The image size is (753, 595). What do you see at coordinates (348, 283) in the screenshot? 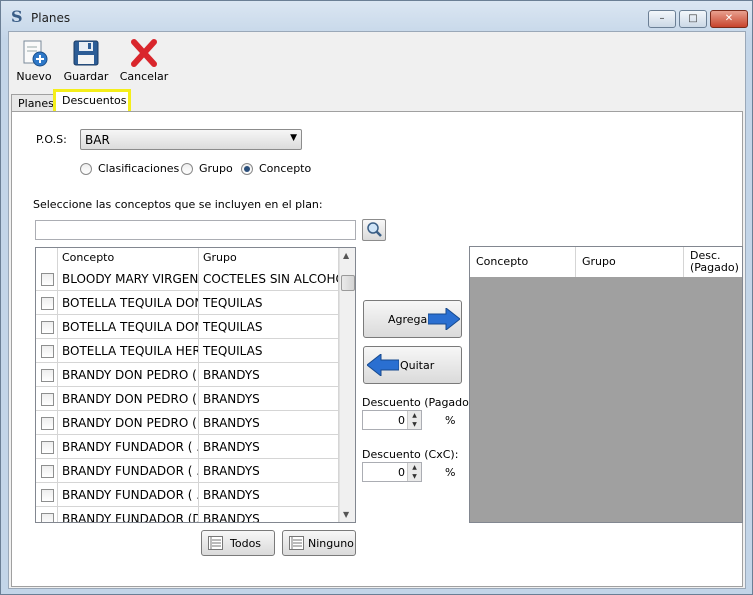
I see `scroll-thumb` at bounding box center [348, 283].